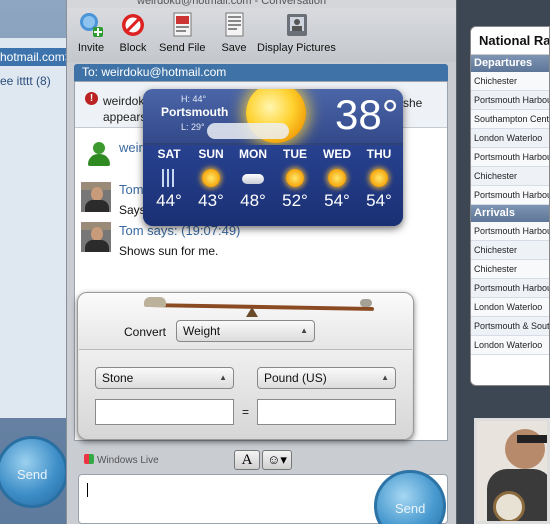  What do you see at coordinates (295, 154) in the screenshot?
I see `forecast-day-label: TUE` at bounding box center [295, 154].